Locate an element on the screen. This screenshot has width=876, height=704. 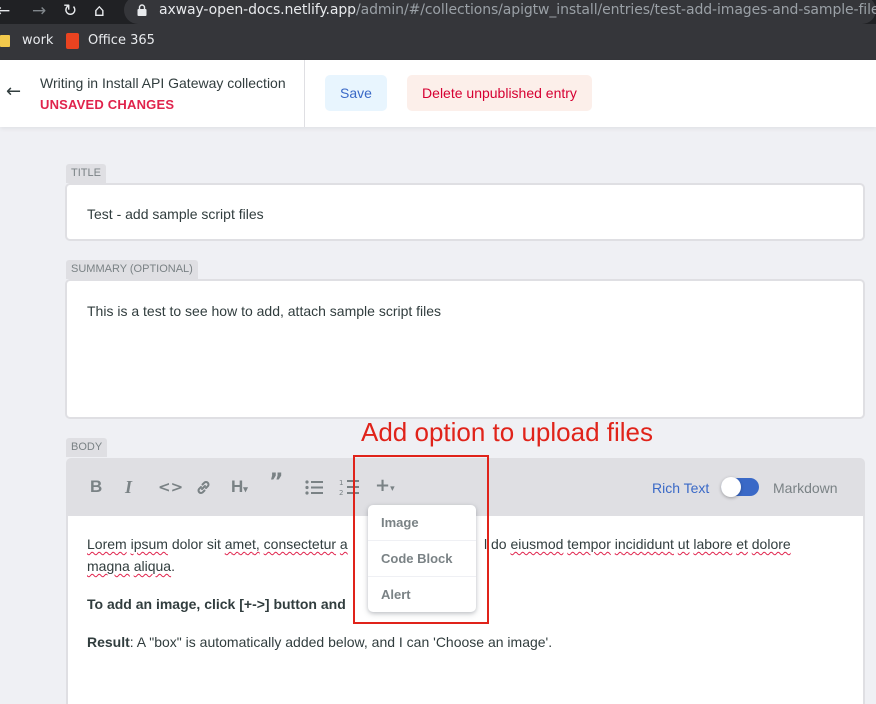
back-icon: ← is located at coordinates (5, 11).